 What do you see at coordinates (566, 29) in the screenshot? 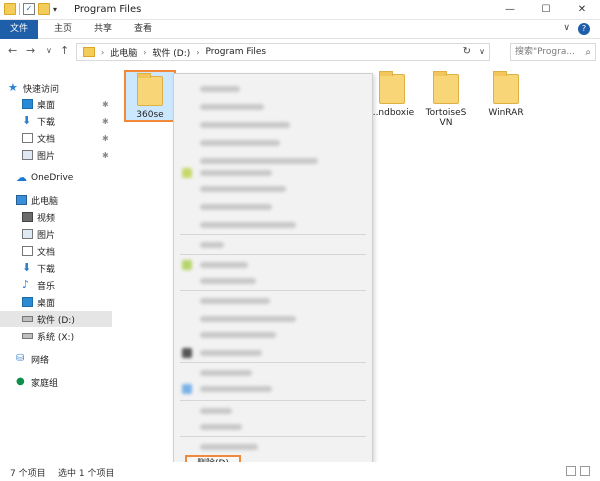
I see `expand-ribbon-button: ∨` at bounding box center [566, 29].